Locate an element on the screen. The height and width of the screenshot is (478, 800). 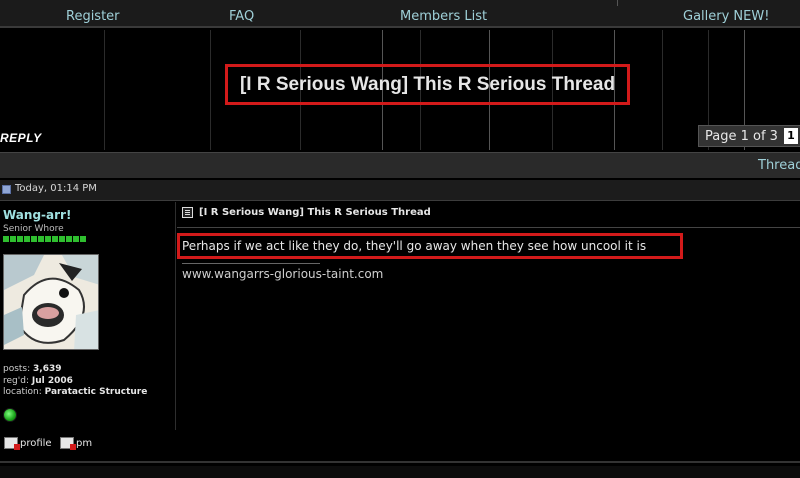
reply-button: REPLY is located at coordinates (21, 138).